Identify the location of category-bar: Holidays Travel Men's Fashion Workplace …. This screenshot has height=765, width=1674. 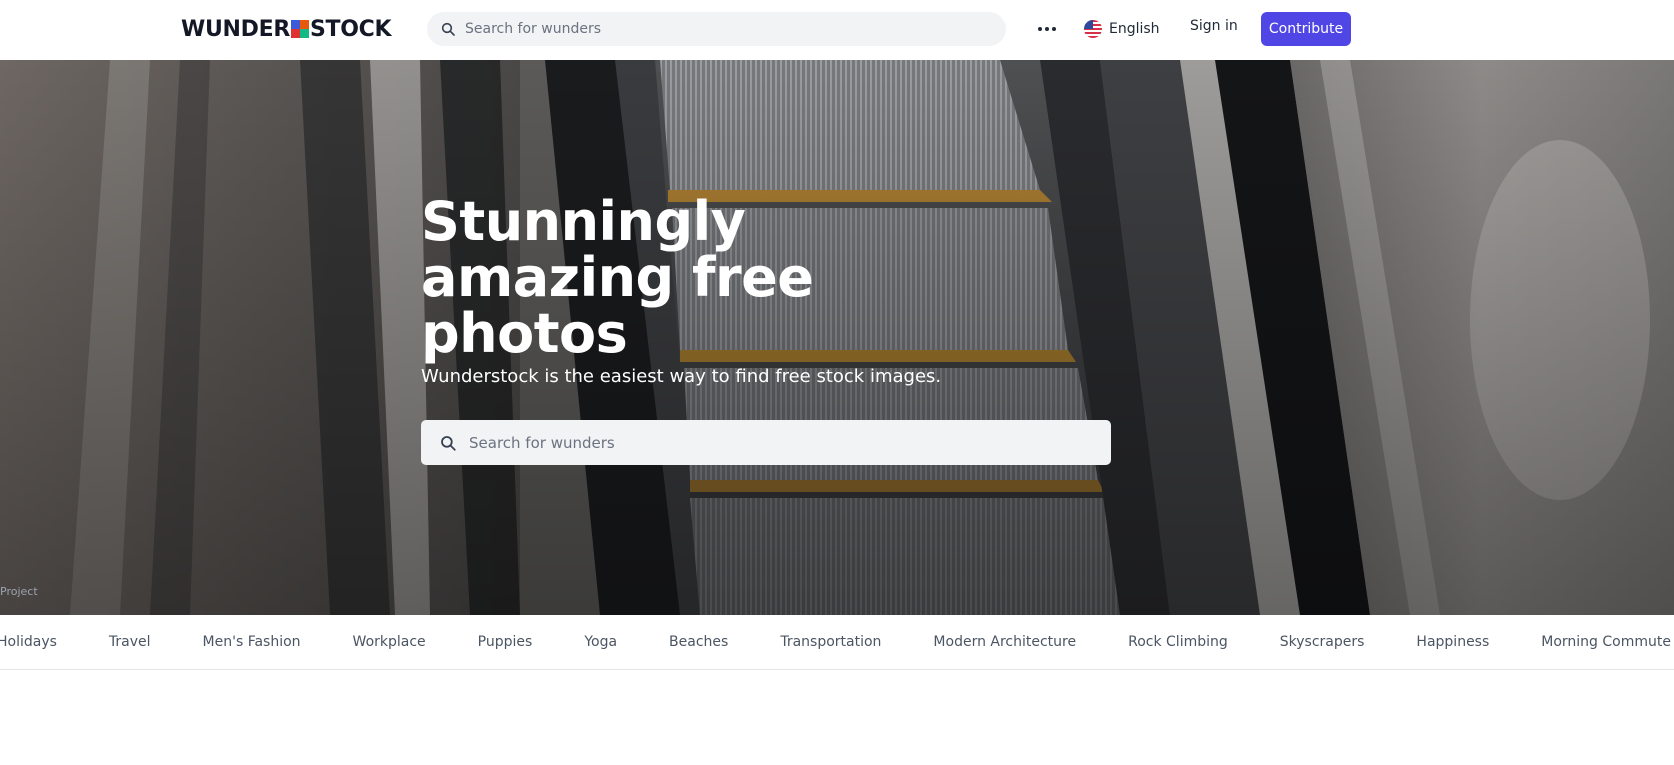
(837, 642).